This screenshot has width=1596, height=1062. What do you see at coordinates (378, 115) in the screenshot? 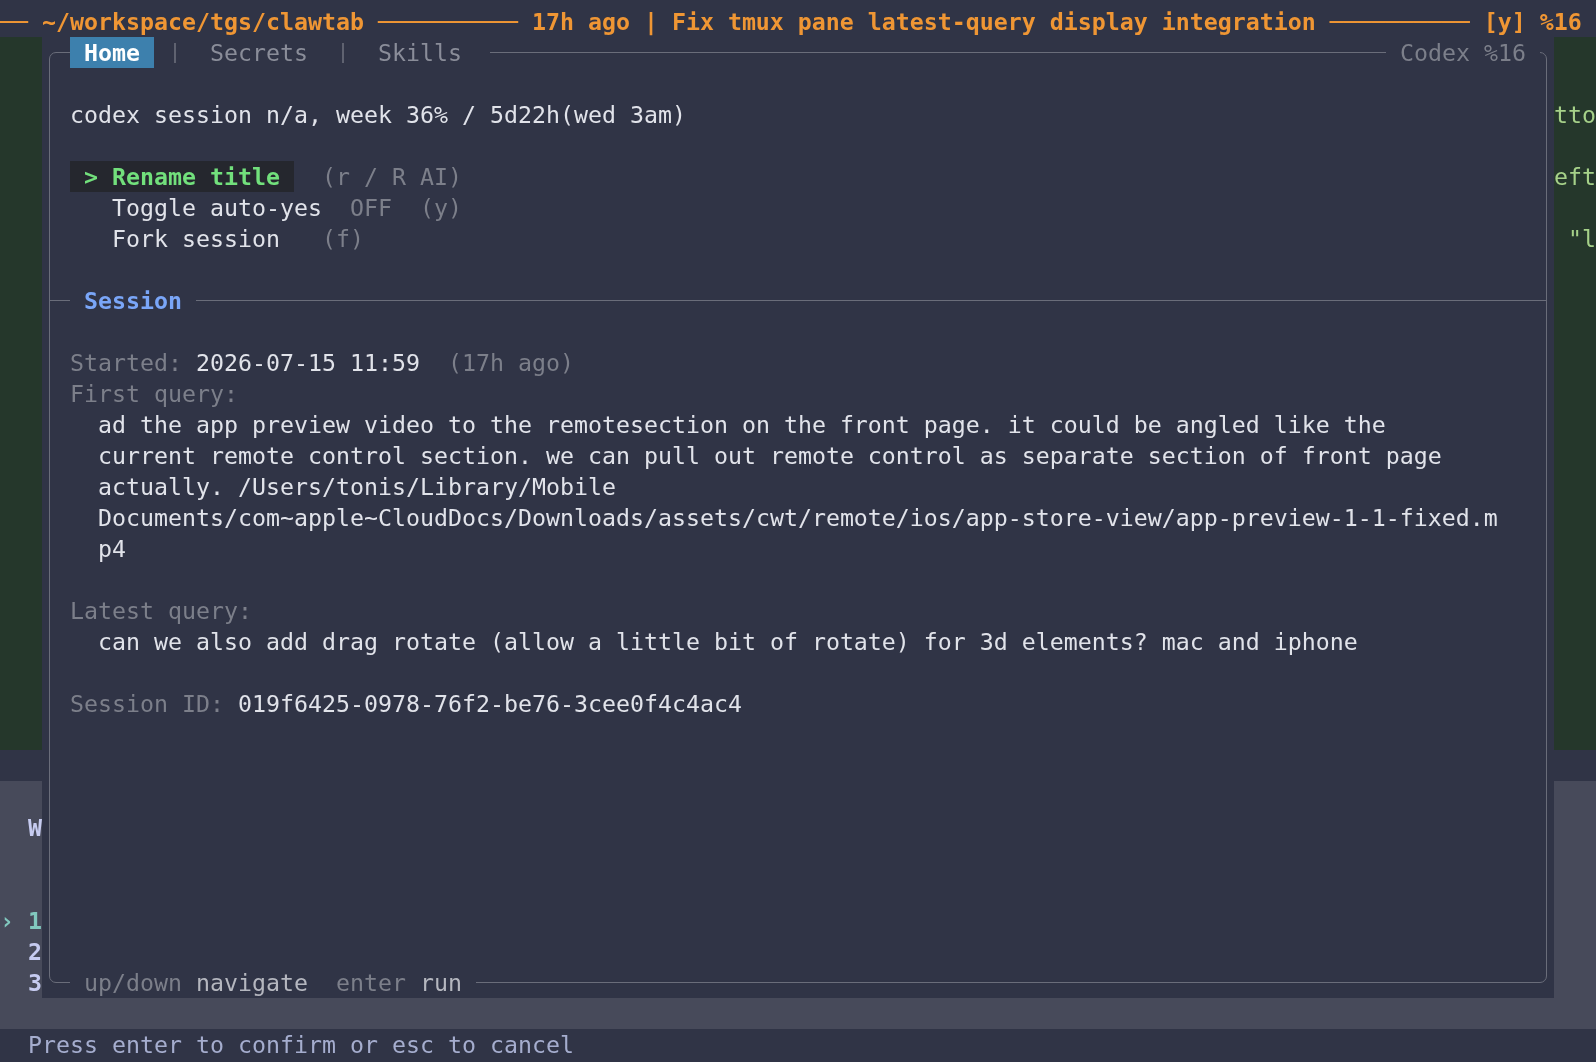
I see `usage-summary: codex session n/a, week 36% / 5d22h(wed 3am)` at bounding box center [378, 115].